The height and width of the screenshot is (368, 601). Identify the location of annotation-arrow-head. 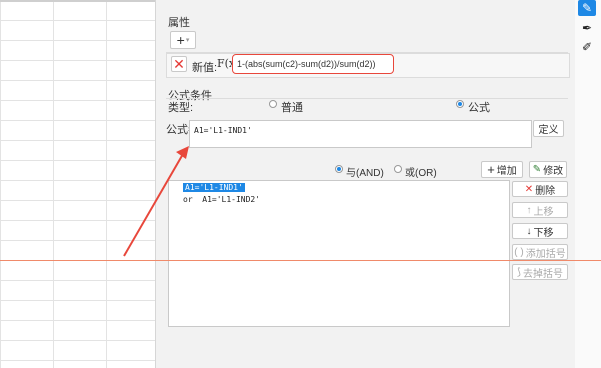
(182, 152).